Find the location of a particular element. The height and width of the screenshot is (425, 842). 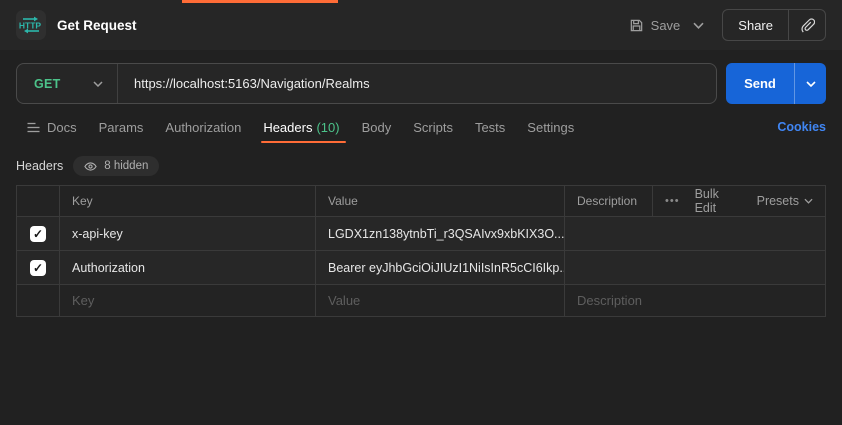

tab-settings: Settings is located at coordinates (550, 127).